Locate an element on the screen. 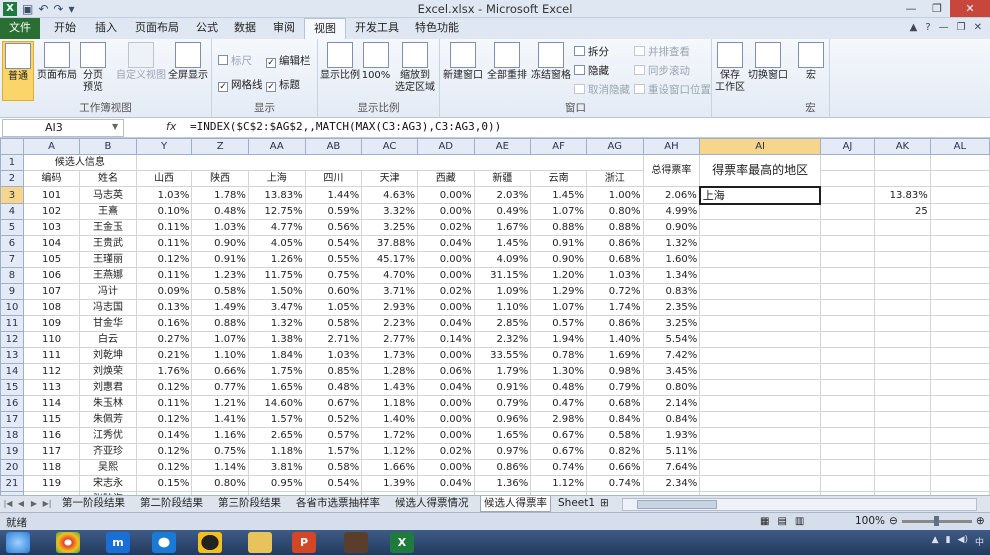 The height and width of the screenshot is (555, 990). doc-minimize-icon: — is located at coordinates (944, 27).